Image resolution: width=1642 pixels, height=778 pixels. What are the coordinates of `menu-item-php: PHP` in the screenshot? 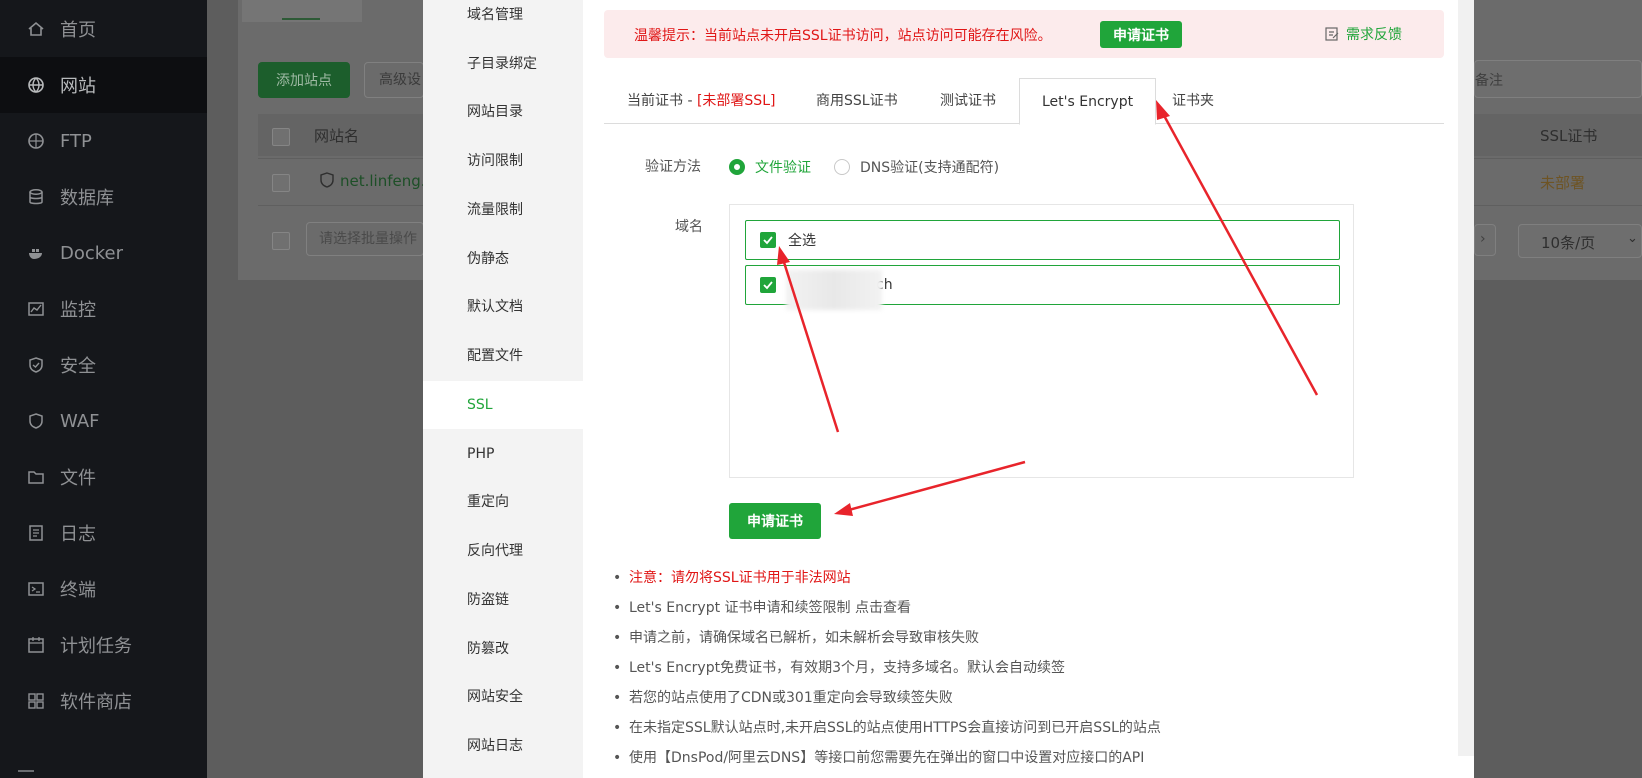 It's located at (503, 454).